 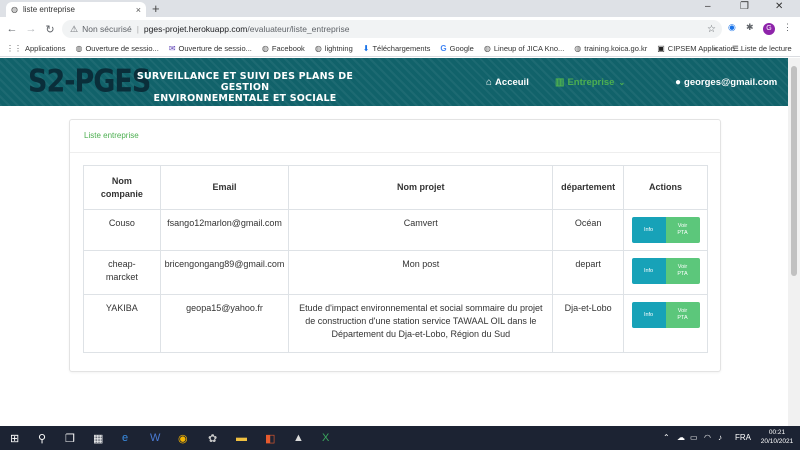 What do you see at coordinates (138, 10) in the screenshot?
I see `tab-close-icon: ×` at bounding box center [138, 10].